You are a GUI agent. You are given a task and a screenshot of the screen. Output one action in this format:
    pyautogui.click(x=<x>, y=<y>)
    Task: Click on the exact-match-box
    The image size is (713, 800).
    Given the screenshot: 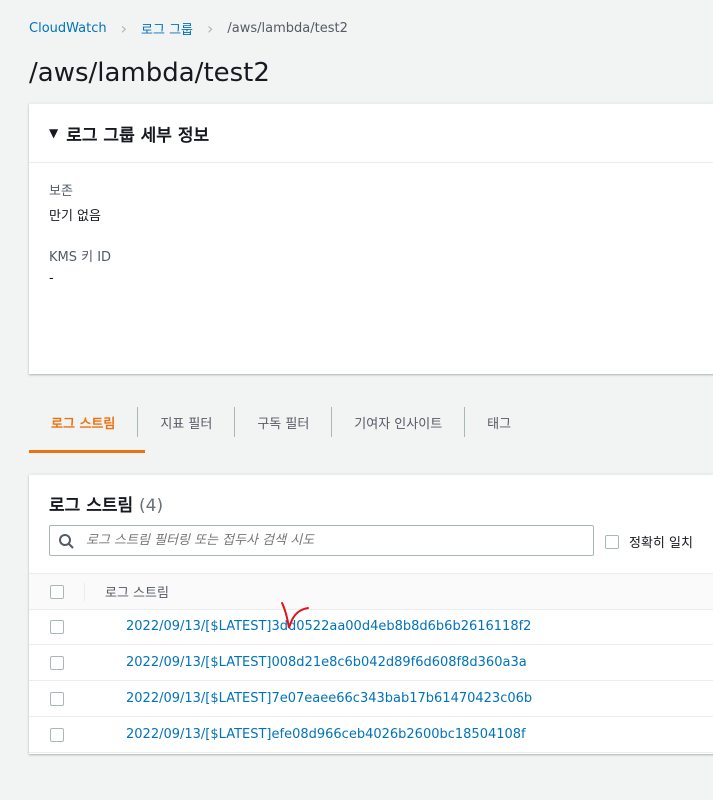 What is the action you would take?
    pyautogui.click(x=612, y=541)
    